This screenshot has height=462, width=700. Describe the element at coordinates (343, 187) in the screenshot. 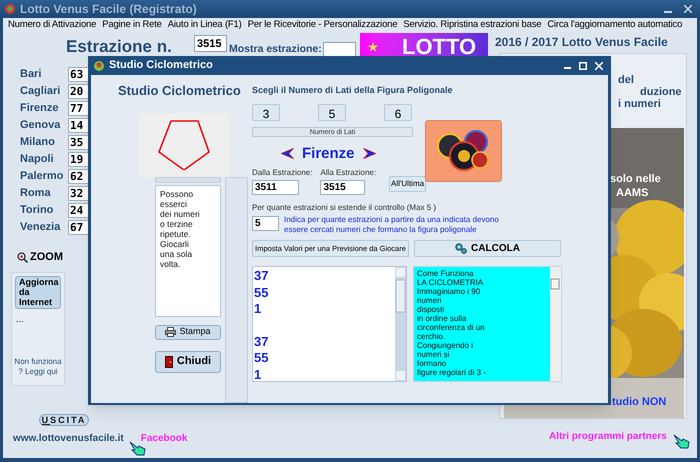

I see `draw-field: 3515` at that location.